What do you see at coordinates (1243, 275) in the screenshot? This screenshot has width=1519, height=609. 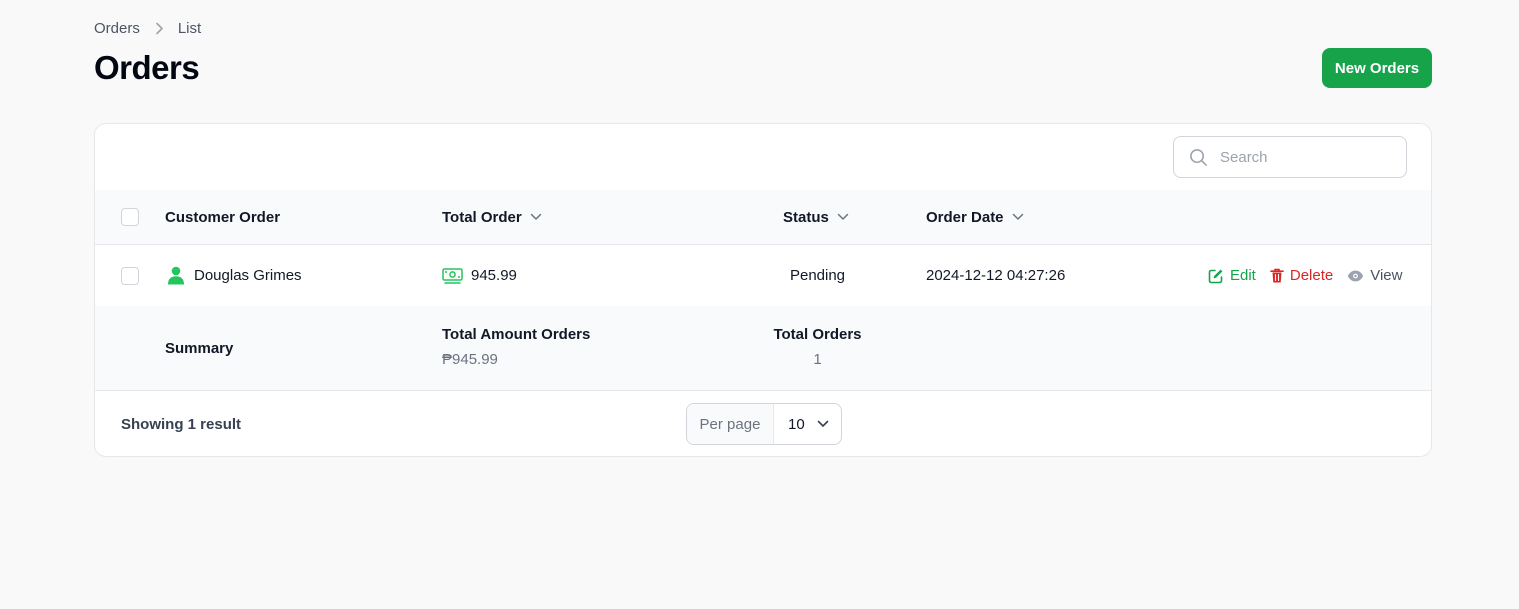 I see `edit-label: Edit` at bounding box center [1243, 275].